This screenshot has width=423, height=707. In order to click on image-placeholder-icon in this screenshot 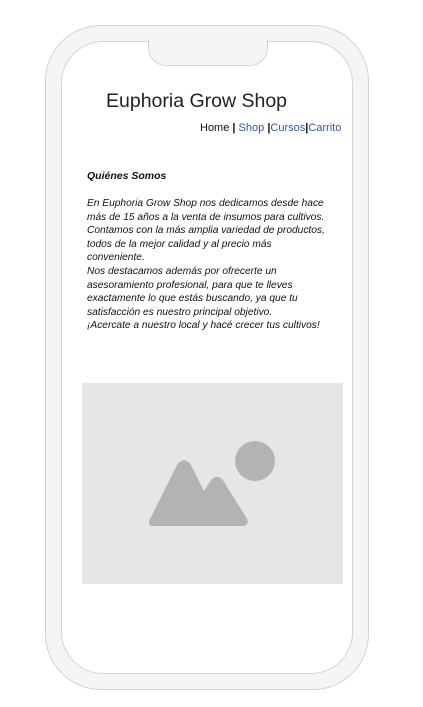, I will do `click(211, 483)`.